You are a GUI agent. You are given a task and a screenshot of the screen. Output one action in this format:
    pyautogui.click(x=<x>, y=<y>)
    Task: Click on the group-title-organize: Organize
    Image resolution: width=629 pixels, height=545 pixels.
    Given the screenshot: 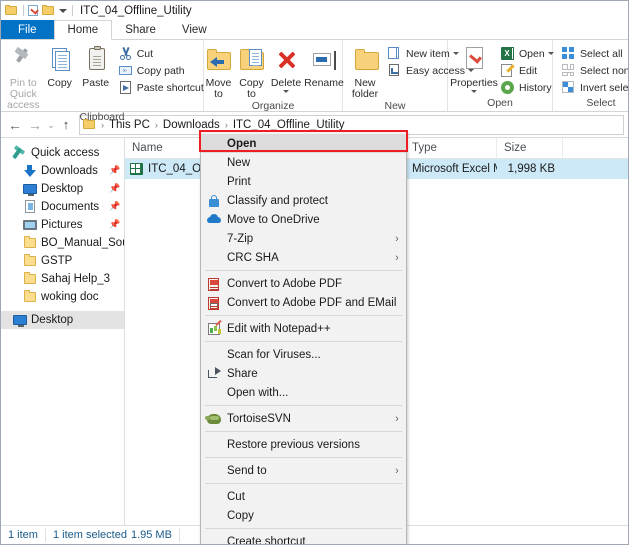 What is the action you would take?
    pyautogui.click(x=273, y=106)
    